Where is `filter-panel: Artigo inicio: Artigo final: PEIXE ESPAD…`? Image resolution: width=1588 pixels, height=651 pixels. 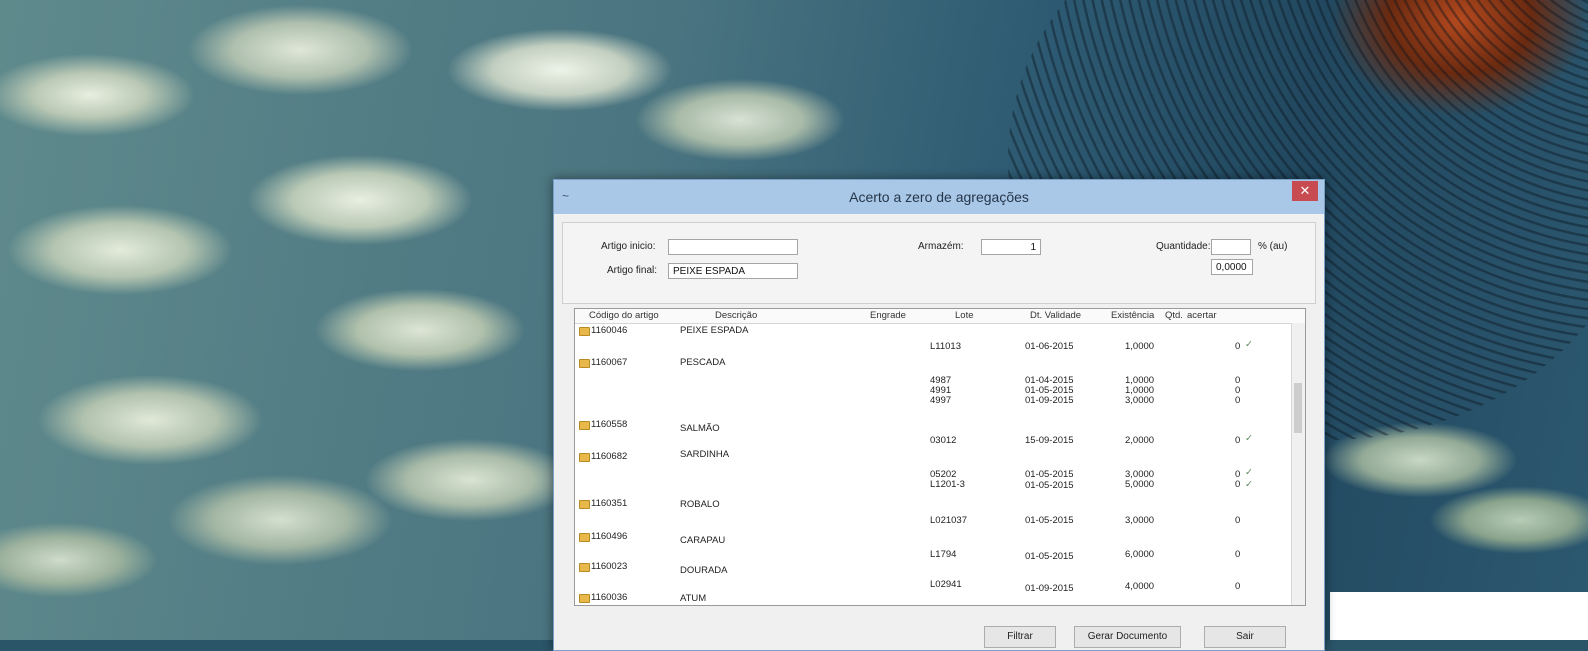 filter-panel: Artigo inicio: Artigo final: PEIXE ESPAD… is located at coordinates (939, 263).